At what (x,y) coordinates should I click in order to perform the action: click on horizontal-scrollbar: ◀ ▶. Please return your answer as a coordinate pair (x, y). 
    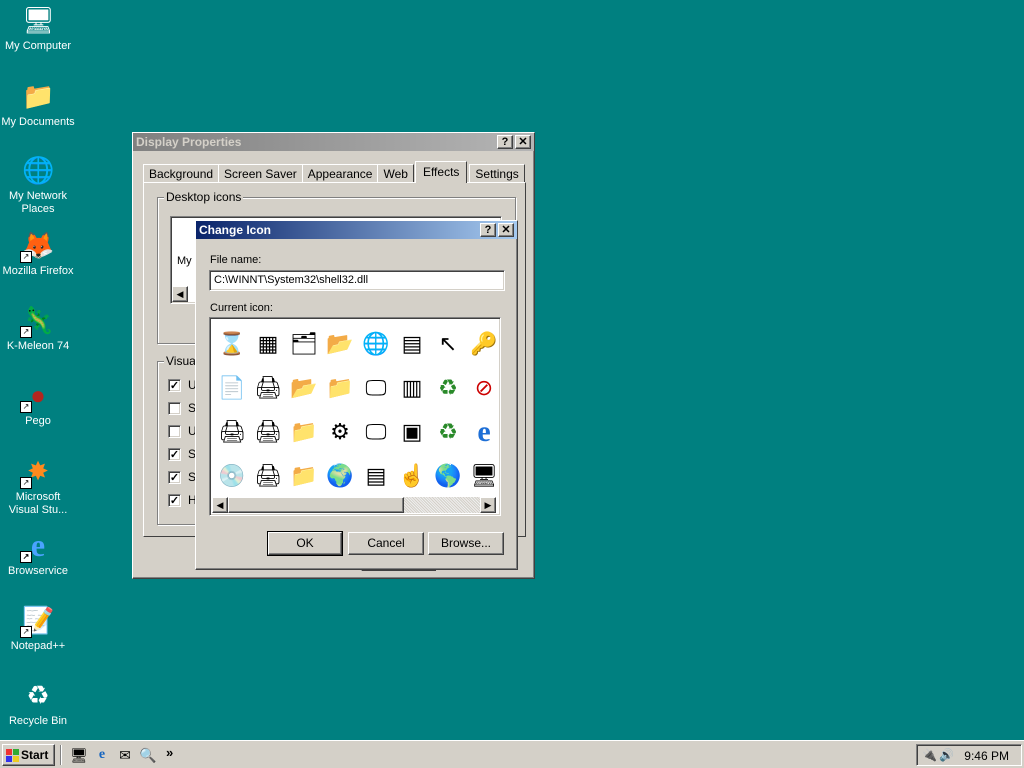
    Looking at the image, I should click on (354, 505).